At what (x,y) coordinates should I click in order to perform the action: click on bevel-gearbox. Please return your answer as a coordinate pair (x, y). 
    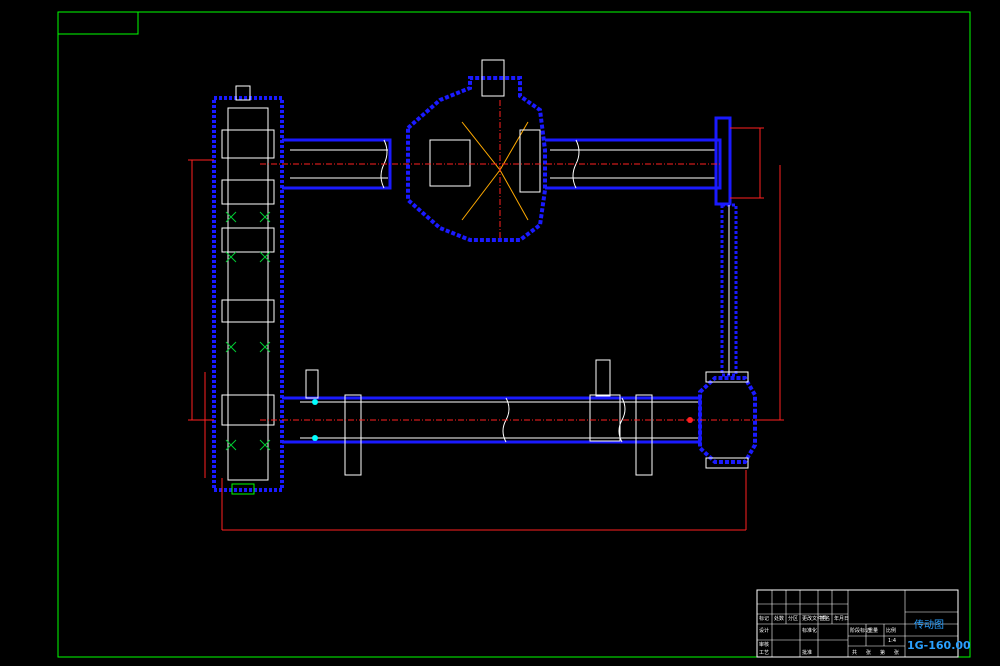
    Looking at the image, I should click on (476, 150).